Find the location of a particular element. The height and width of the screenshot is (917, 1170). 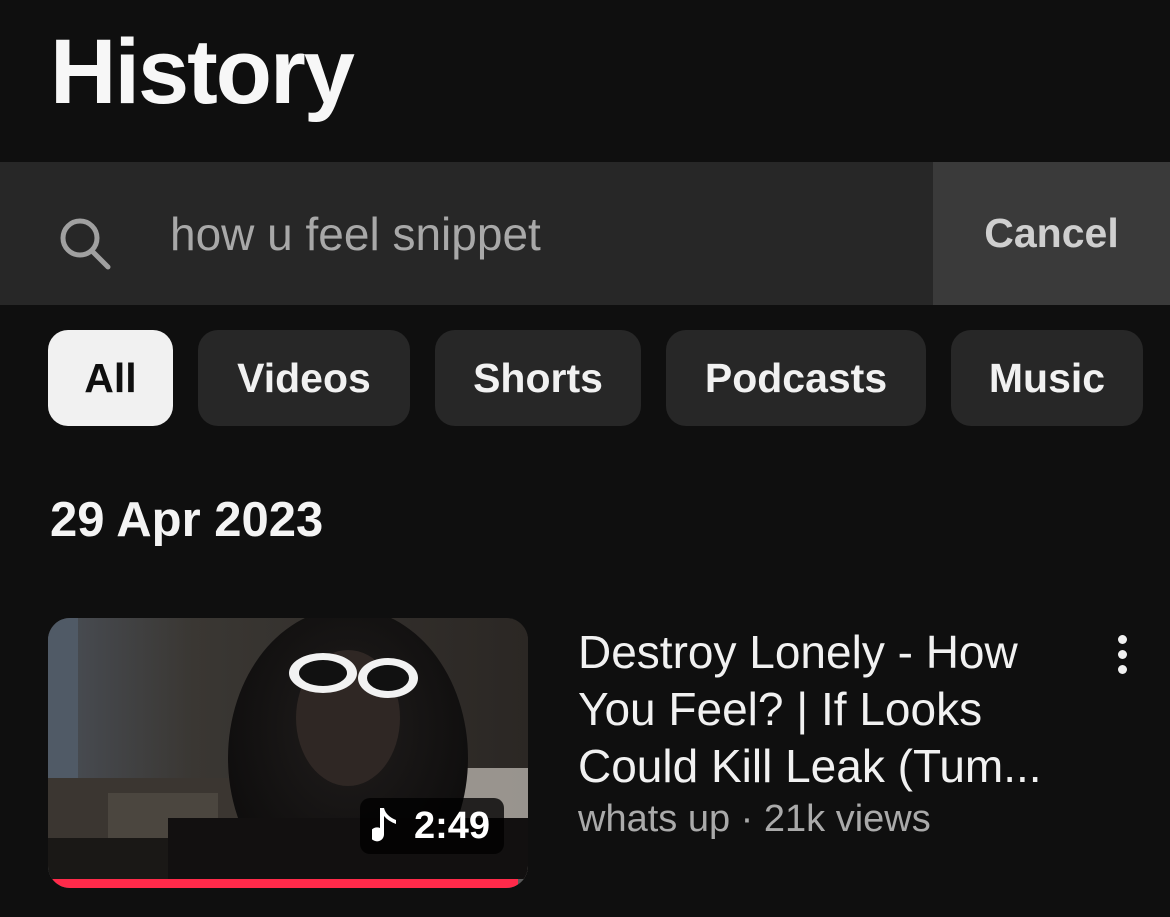

filter-chips: All Videos Shorts Podcasts Music is located at coordinates (585, 378).